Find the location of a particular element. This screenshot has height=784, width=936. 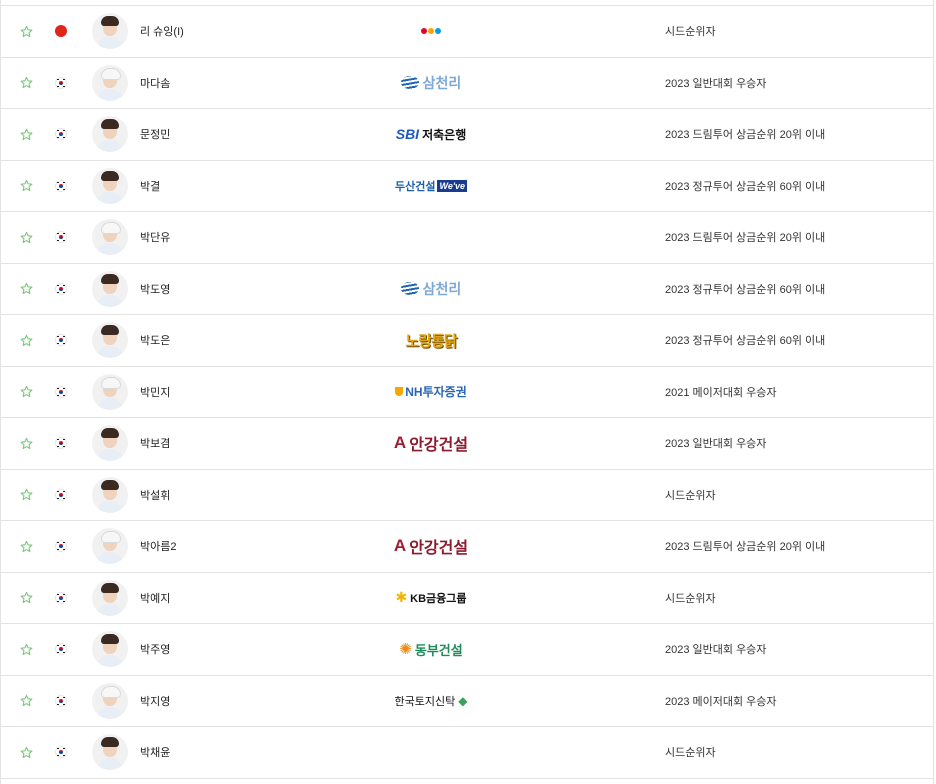

player-row: 박보겸 A 안강건설 2023 일반대회 우승자 is located at coordinates (467, 444).